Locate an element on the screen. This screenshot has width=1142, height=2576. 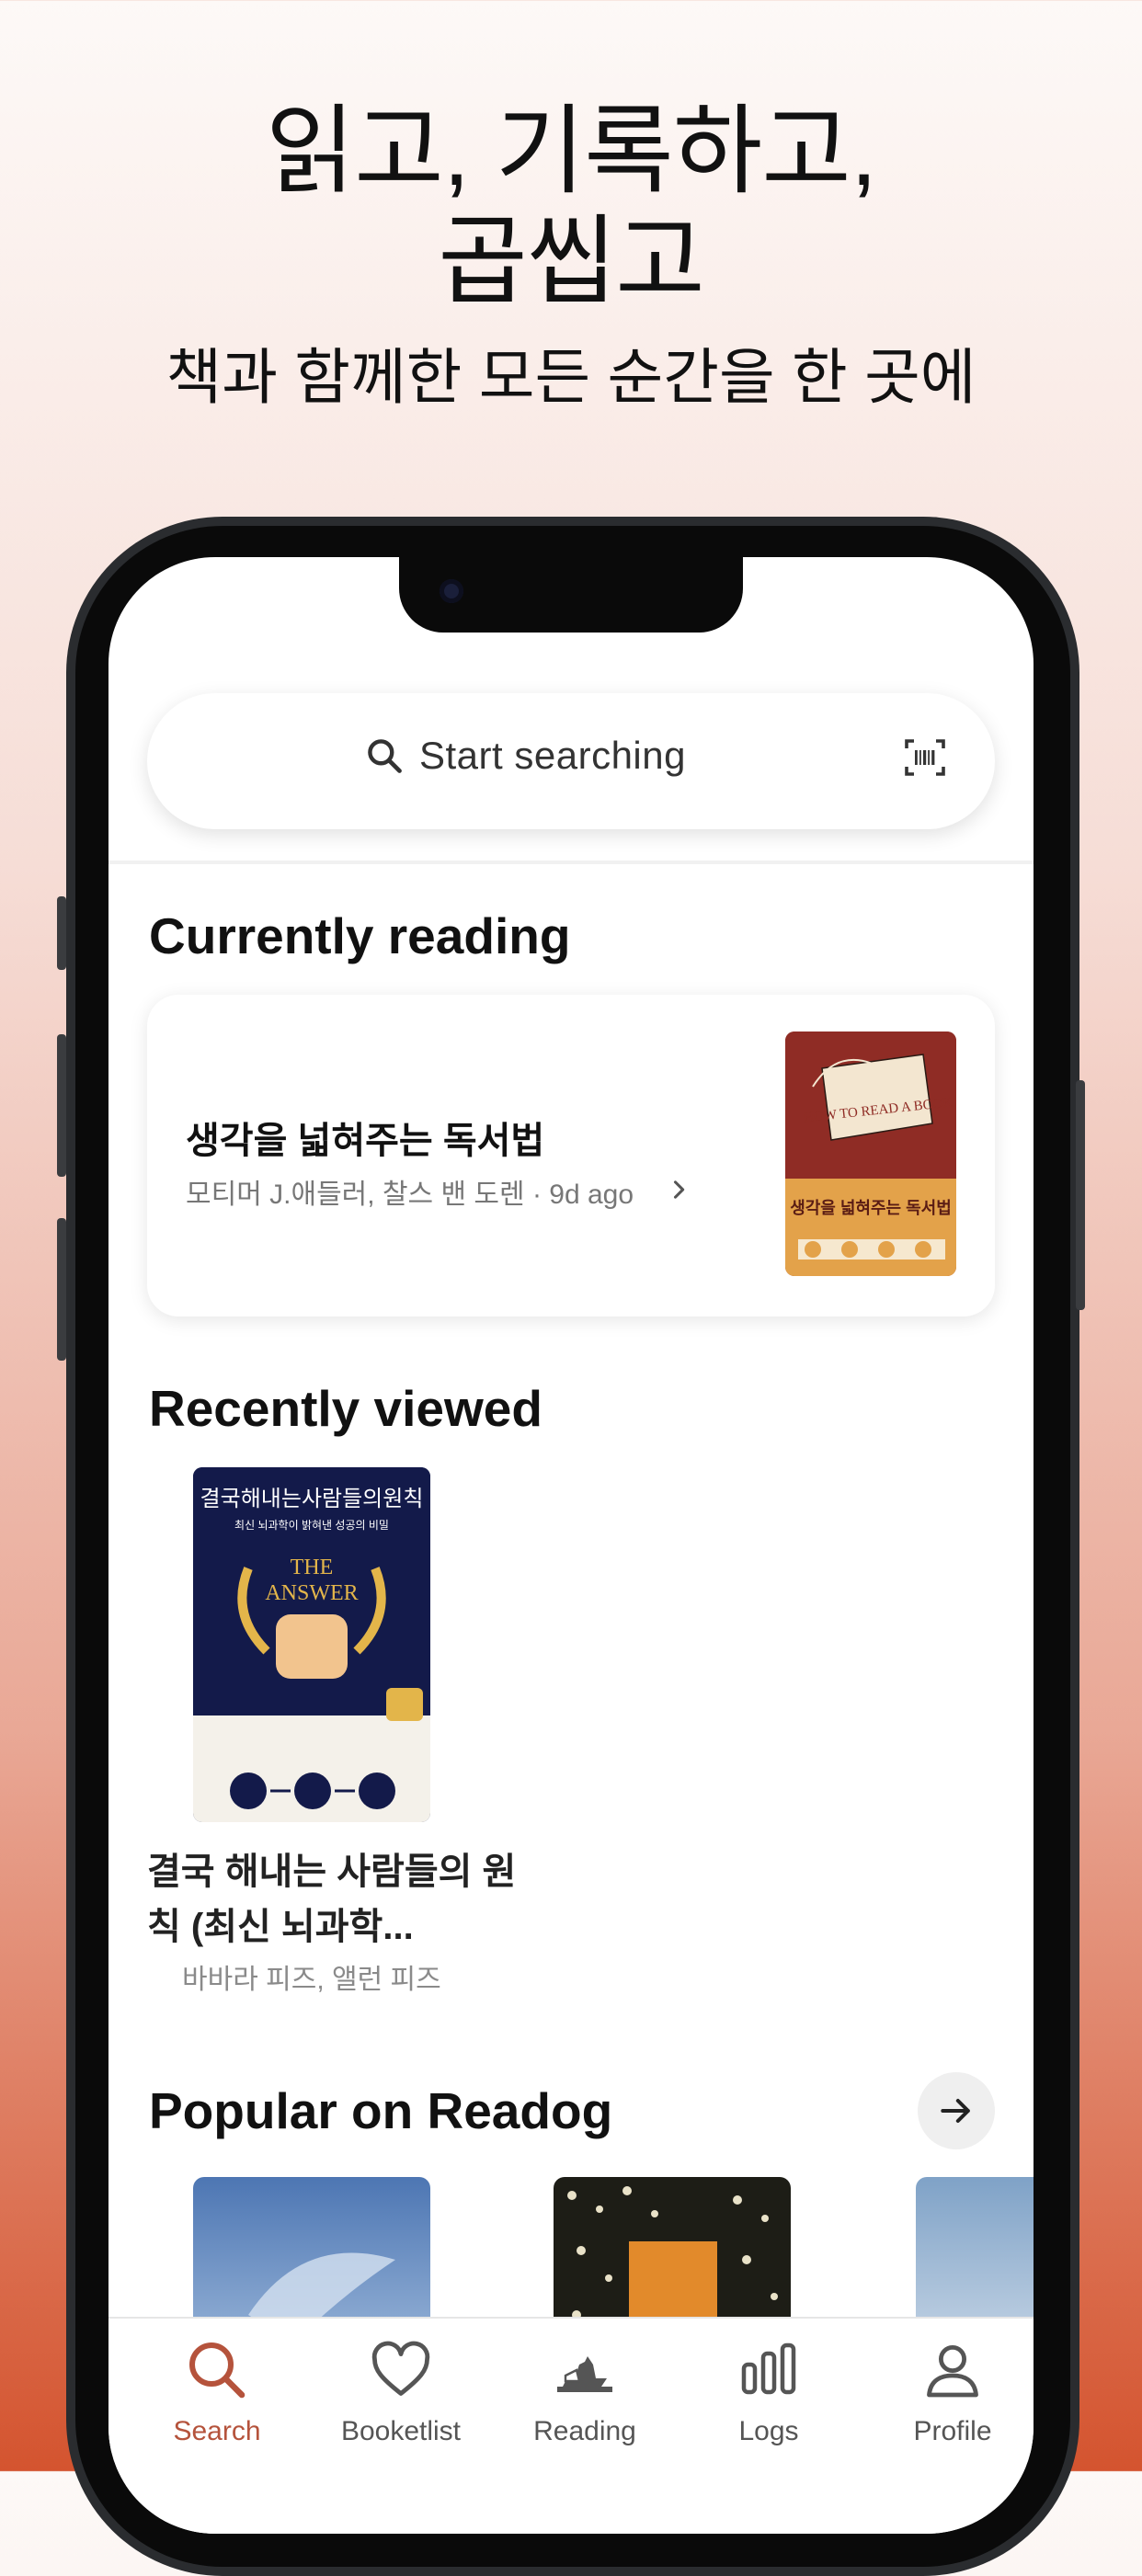
promo-subhead: 책과 함께한 모든 순간을 한 곳에 is located at coordinates (571, 377).